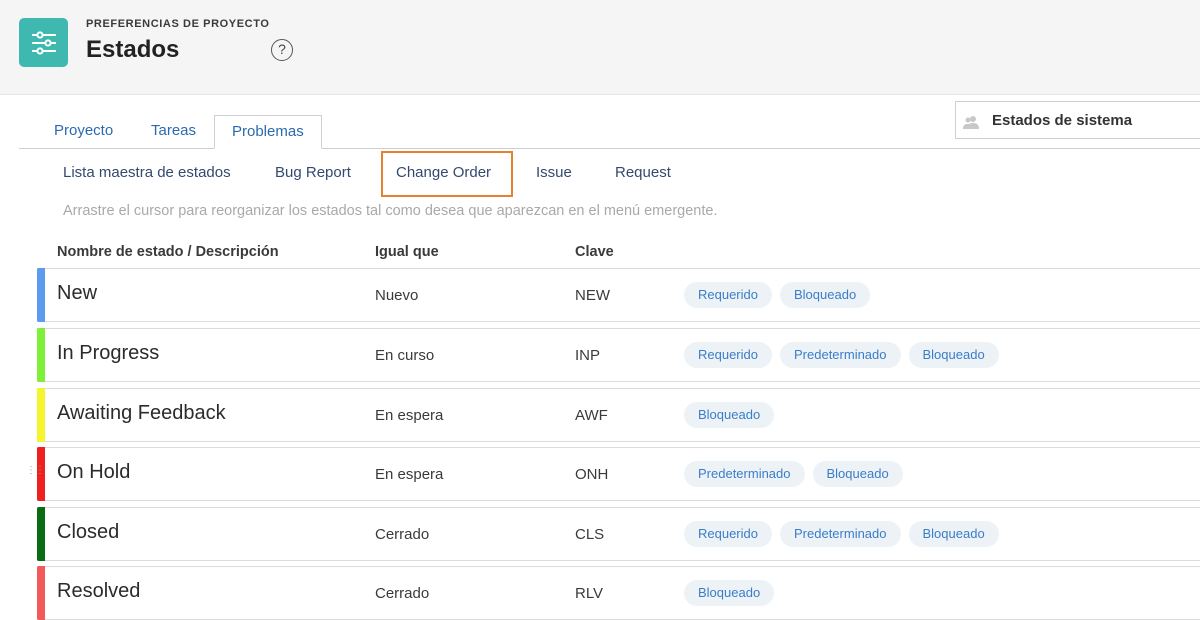  What do you see at coordinates (98, 591) in the screenshot?
I see `status-name: Resolved` at bounding box center [98, 591].